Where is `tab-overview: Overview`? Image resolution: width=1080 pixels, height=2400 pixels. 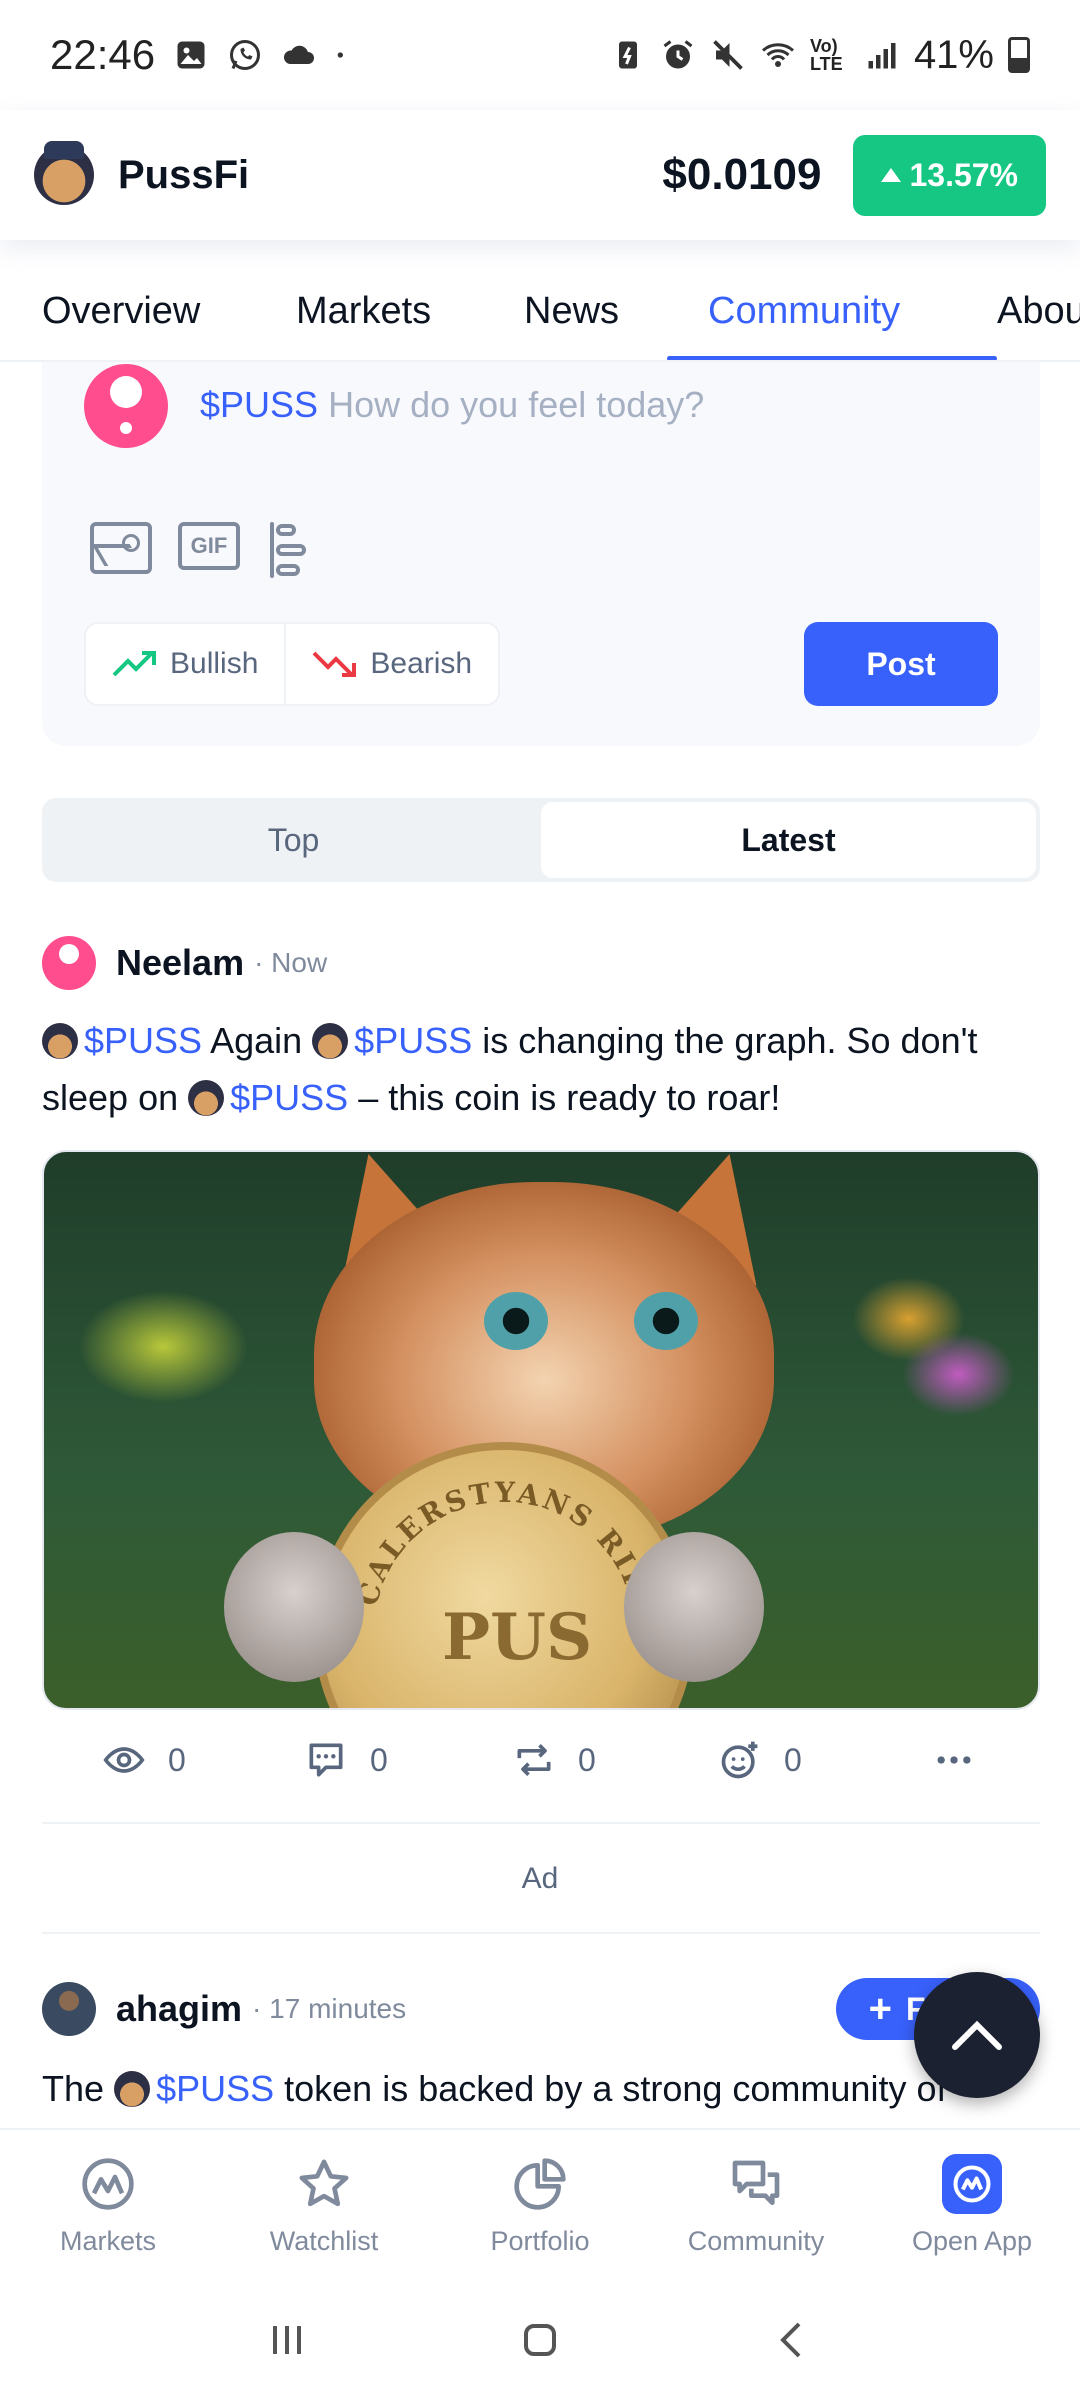 tab-overview: Overview is located at coordinates (121, 311).